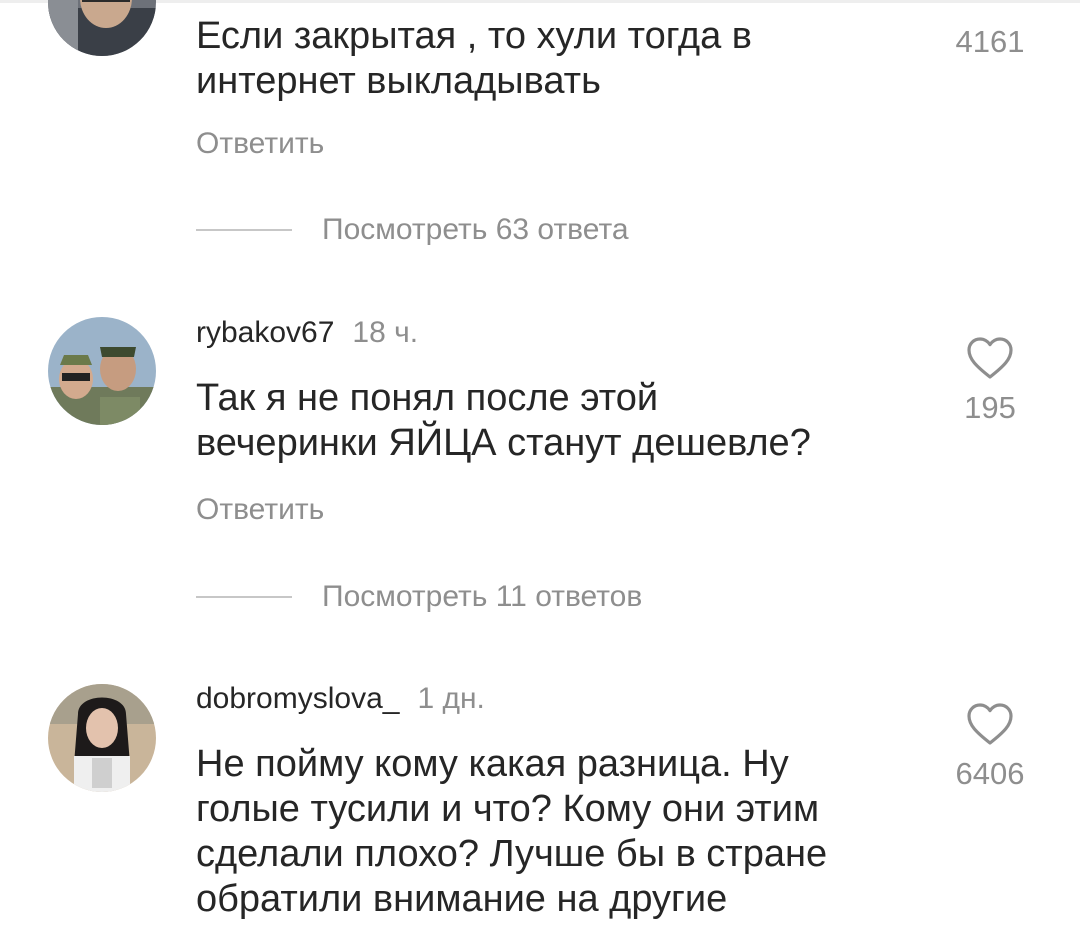  I want to click on like-count: 195, so click(990, 407).